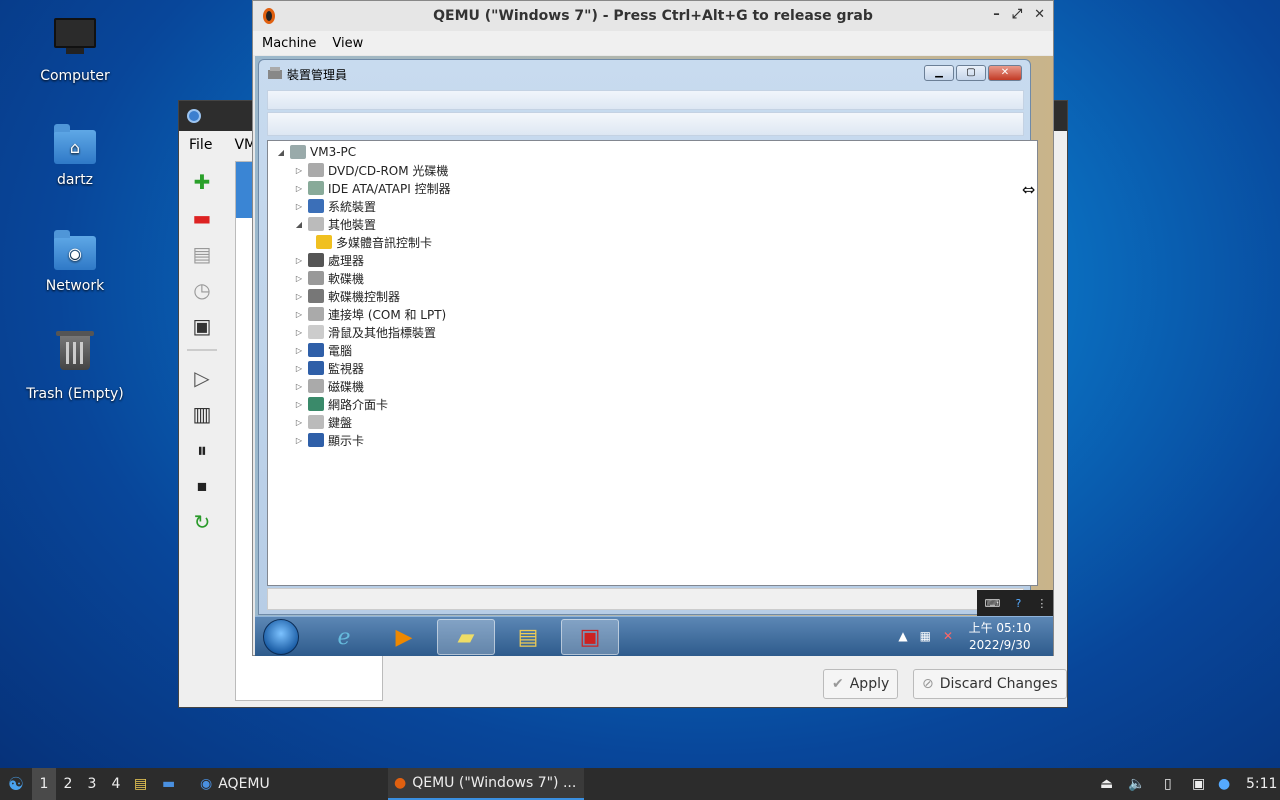 The image size is (1280, 800). What do you see at coordinates (344, 637) in the screenshot?
I see `internet-explorer-icon: ℯ` at bounding box center [344, 637].